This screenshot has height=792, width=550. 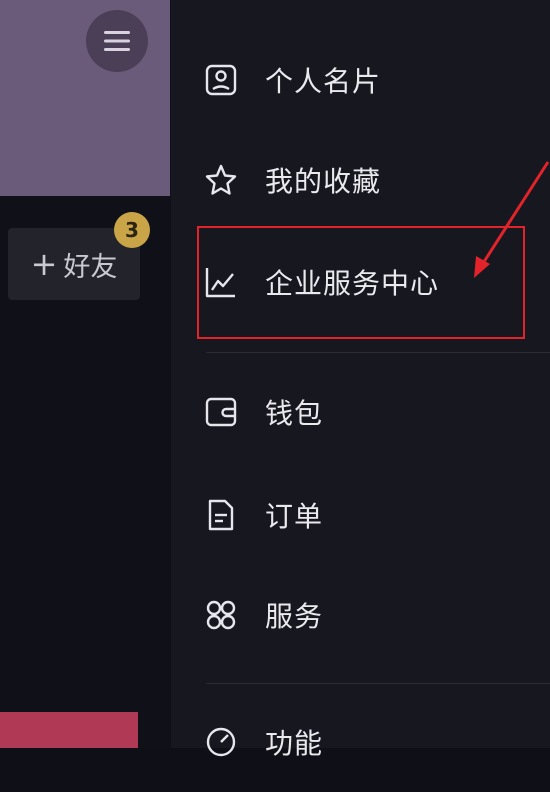 What do you see at coordinates (360, 412) in the screenshot?
I see `menu-item-wallet: 钱包` at bounding box center [360, 412].